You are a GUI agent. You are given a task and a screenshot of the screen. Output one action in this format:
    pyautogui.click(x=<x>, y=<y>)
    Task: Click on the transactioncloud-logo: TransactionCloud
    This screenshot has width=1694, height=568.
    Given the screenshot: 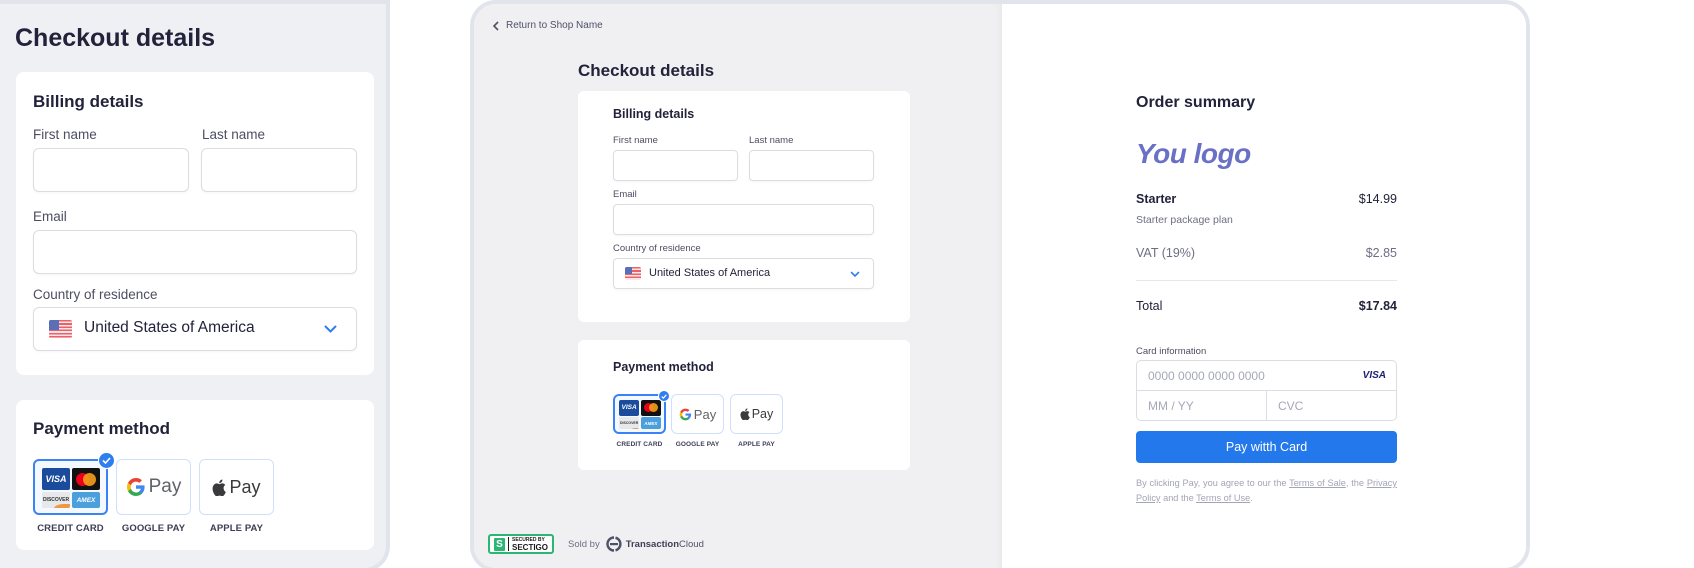 What is the action you would take?
    pyautogui.click(x=655, y=544)
    